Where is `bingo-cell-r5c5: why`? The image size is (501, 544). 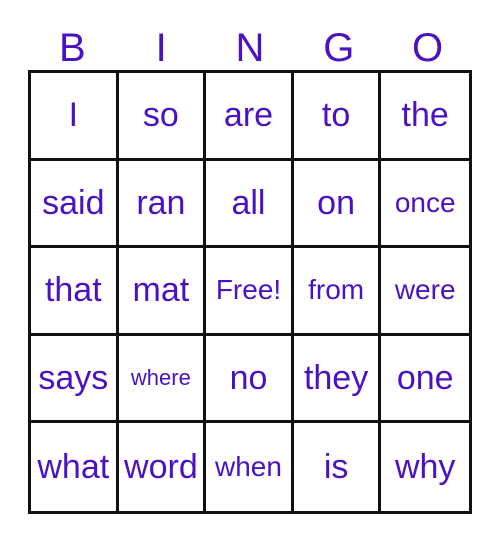 bingo-cell-r5c5: why is located at coordinates (425, 467).